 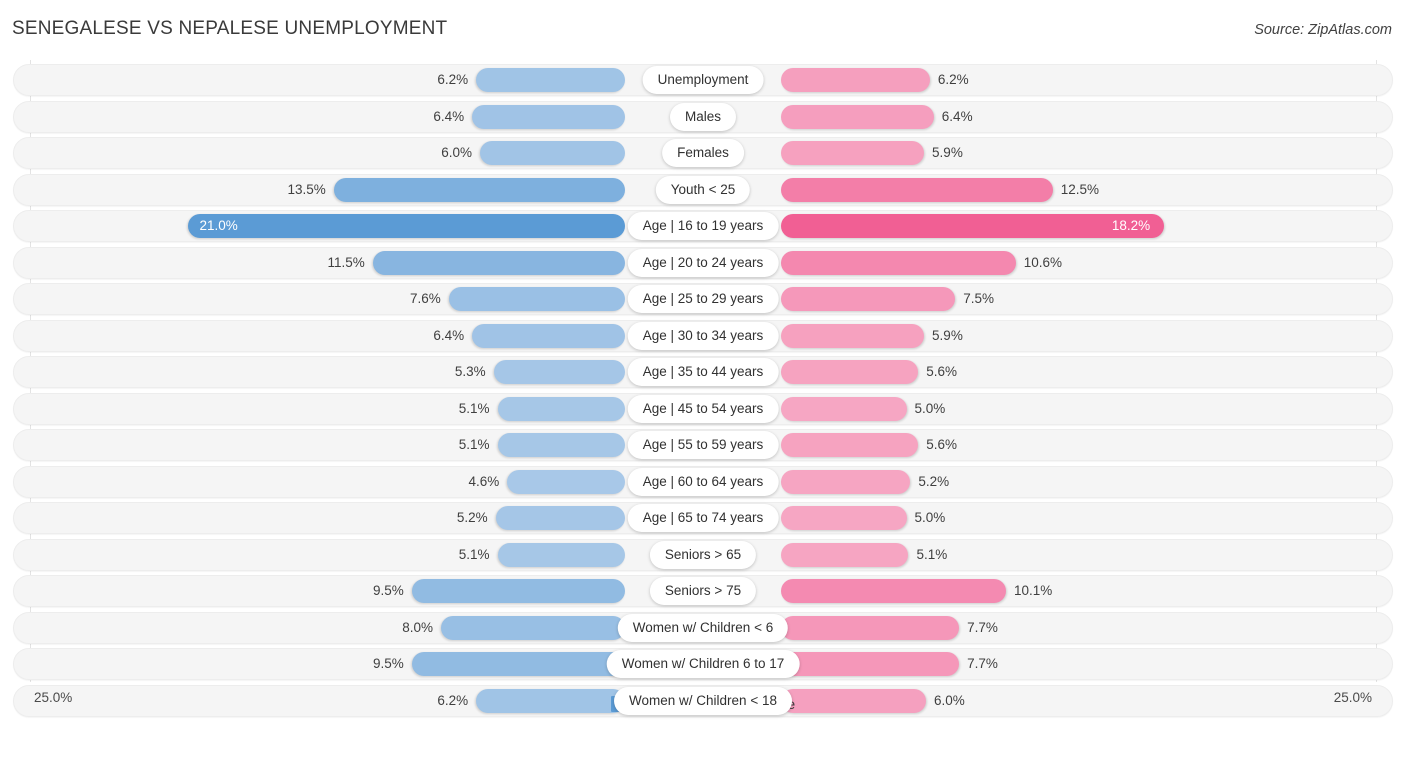 I want to click on category-label: Women w/ Children < 6, so click(x=703, y=627).